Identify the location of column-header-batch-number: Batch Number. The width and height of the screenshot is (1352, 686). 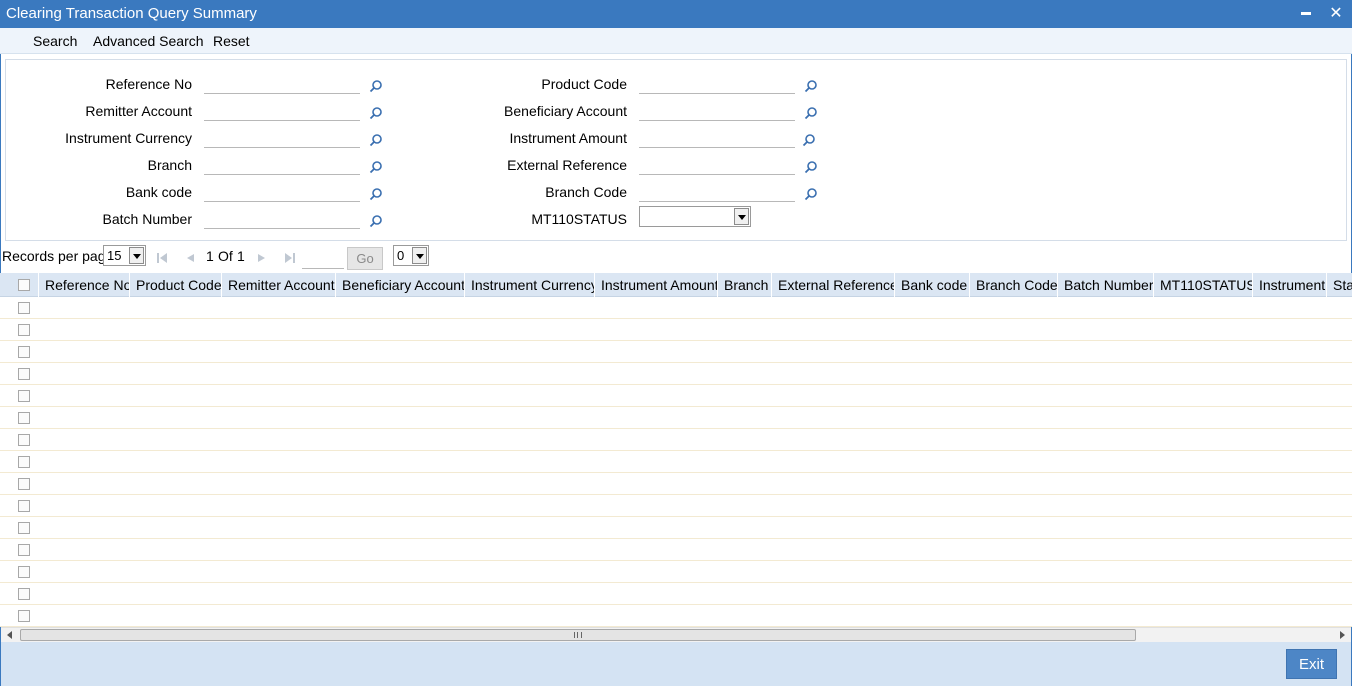
(1105, 285).